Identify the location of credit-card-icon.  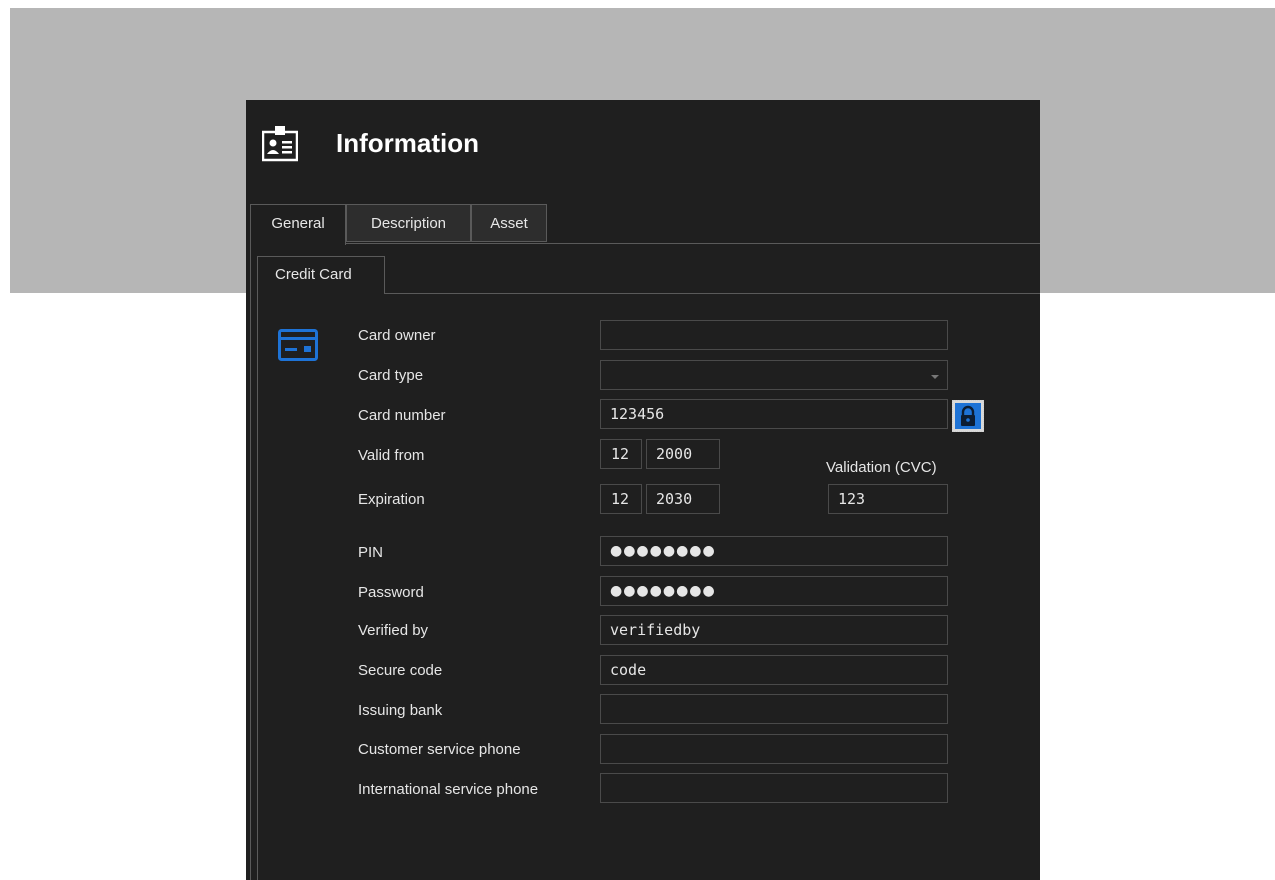
(298, 345).